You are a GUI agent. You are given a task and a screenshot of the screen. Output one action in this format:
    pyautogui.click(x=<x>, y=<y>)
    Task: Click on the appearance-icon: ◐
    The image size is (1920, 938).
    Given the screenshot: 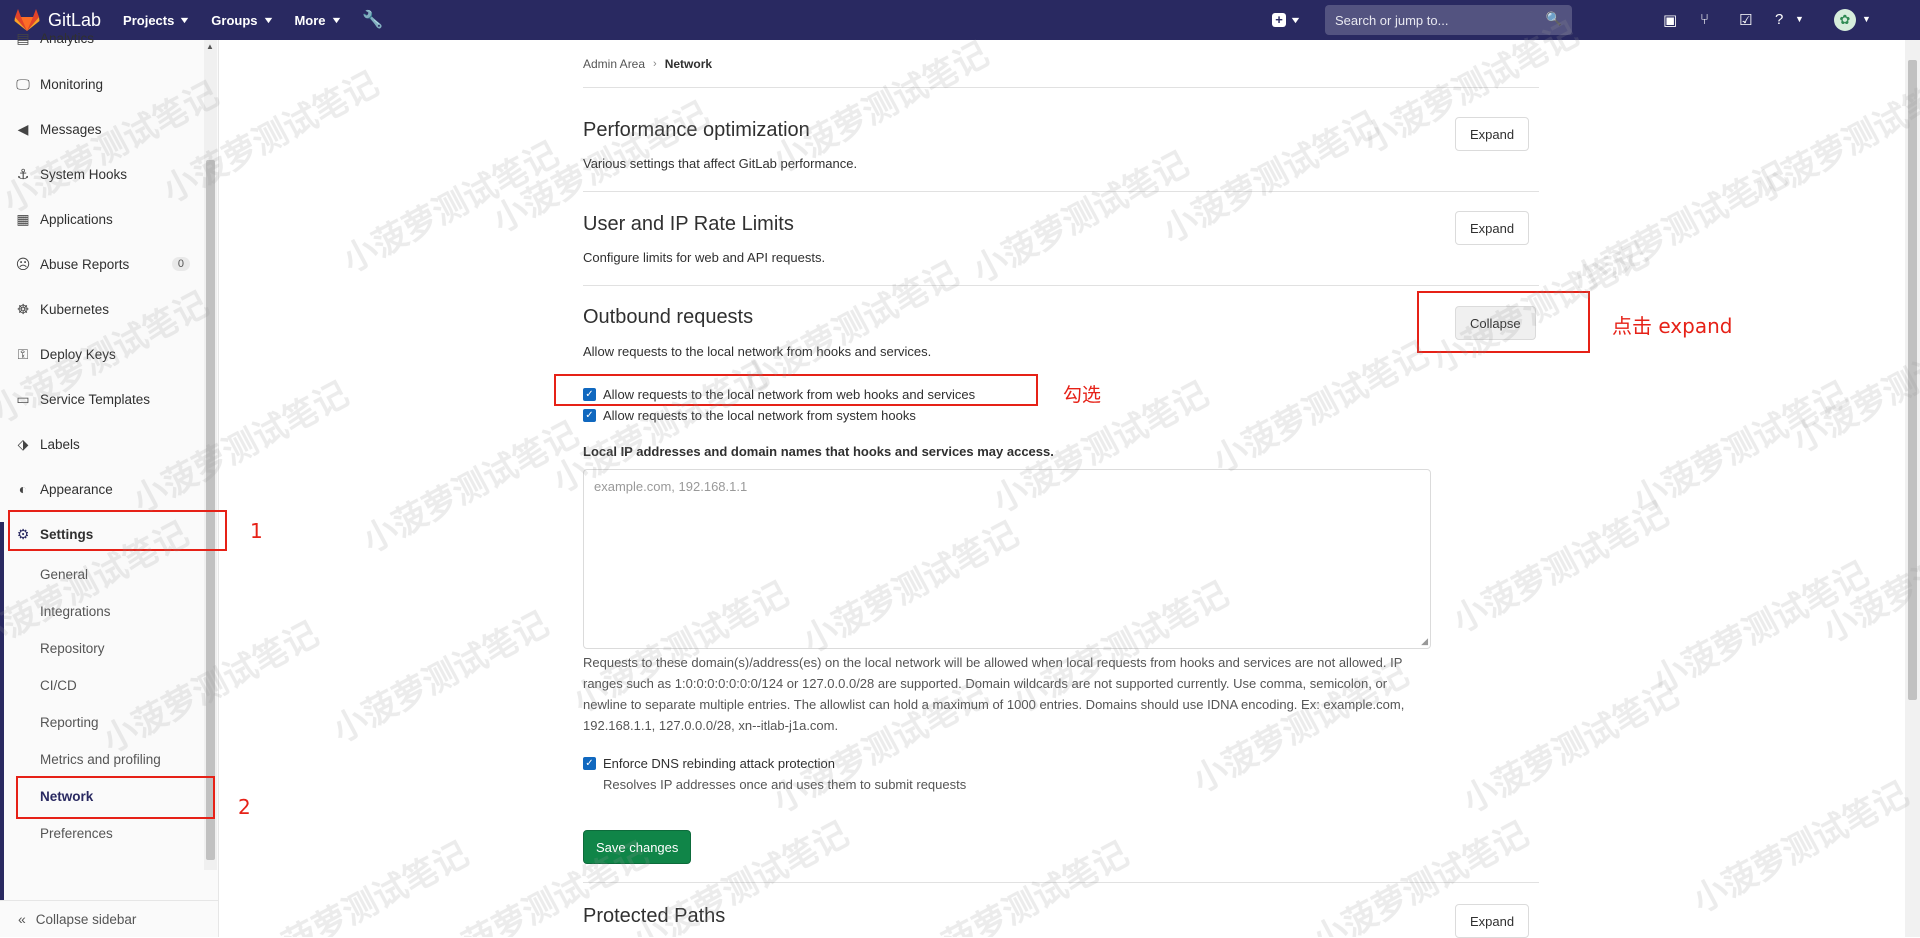 What is the action you would take?
    pyautogui.click(x=23, y=489)
    